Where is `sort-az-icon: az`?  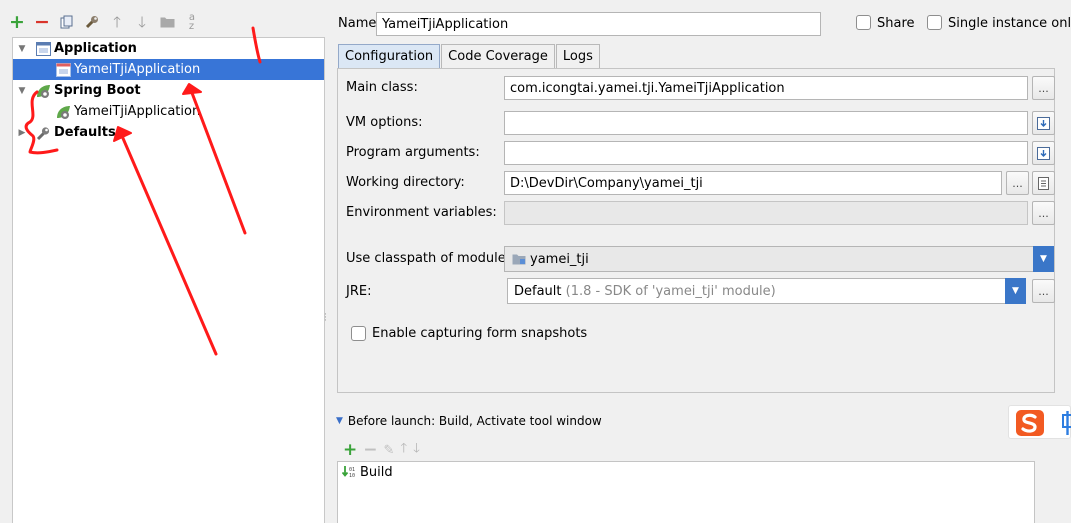 sort-az-icon: az is located at coordinates (192, 22).